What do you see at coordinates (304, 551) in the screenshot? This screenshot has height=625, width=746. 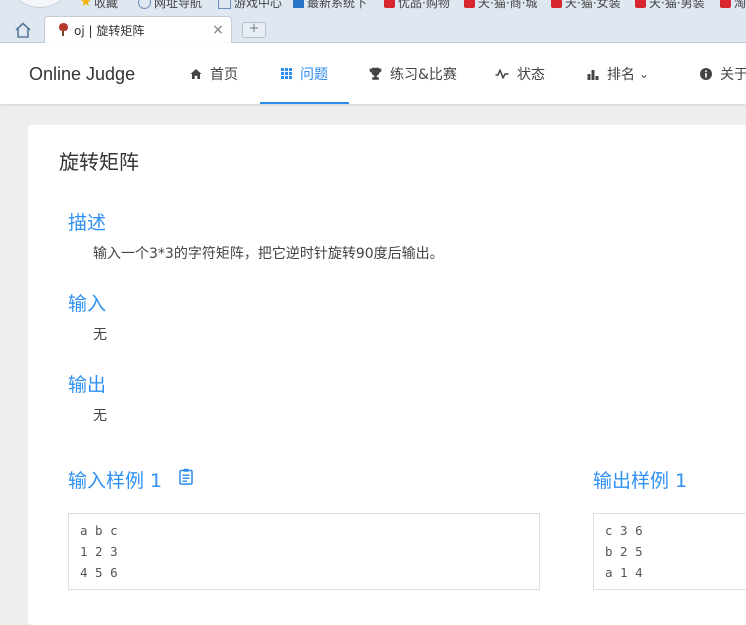 I see `sample-input-box: a b c 1 2 3 4 5 6` at bounding box center [304, 551].